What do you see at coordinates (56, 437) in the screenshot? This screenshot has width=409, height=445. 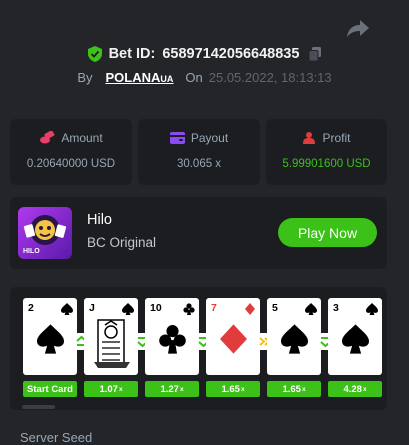 I see `server-seed-label: Server Seed` at bounding box center [56, 437].